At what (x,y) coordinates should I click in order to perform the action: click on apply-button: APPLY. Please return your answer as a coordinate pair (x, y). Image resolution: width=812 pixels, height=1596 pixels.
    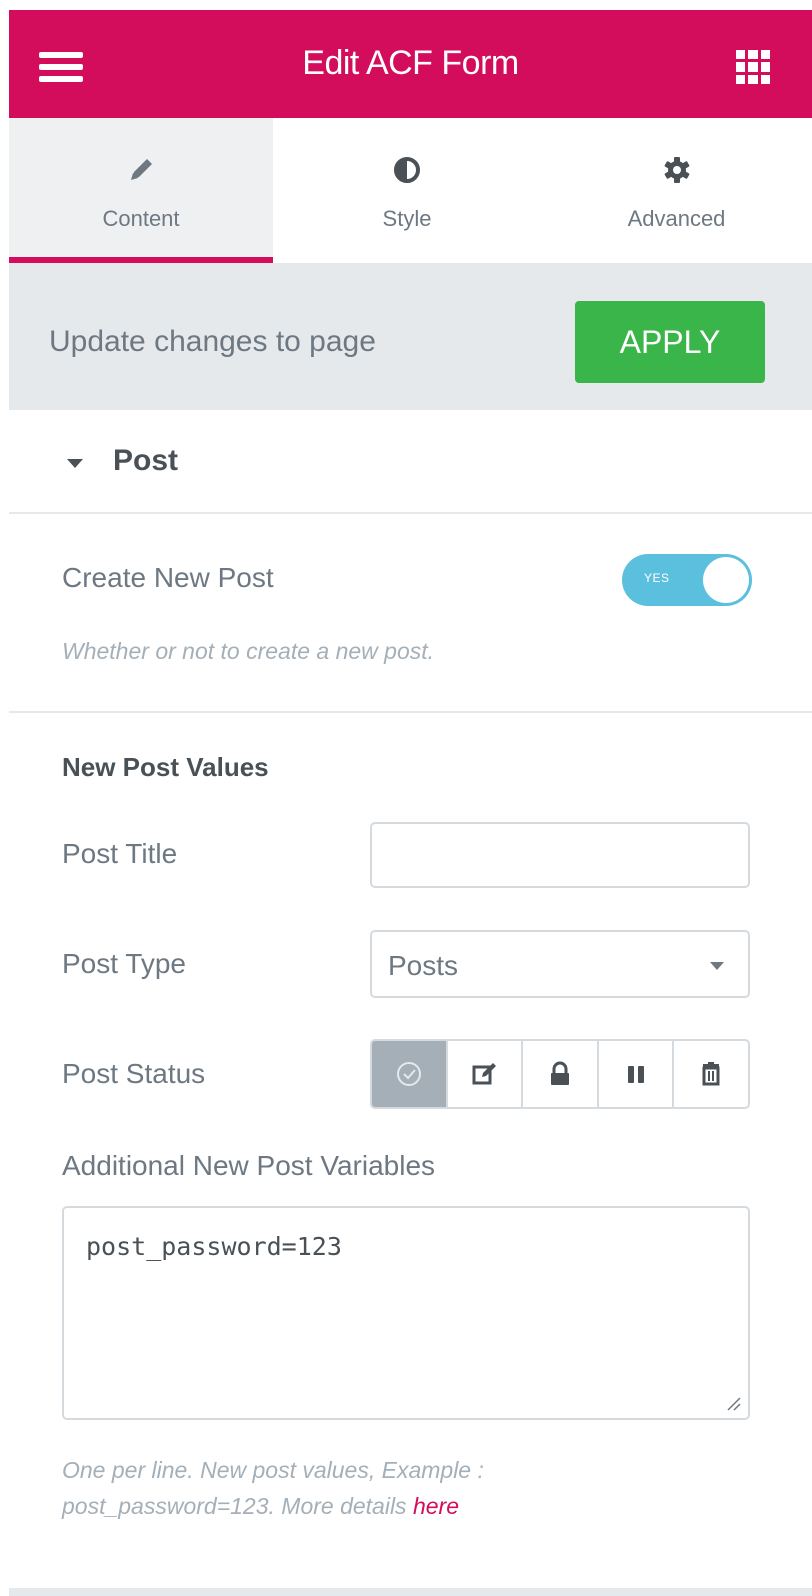
    Looking at the image, I should click on (670, 342).